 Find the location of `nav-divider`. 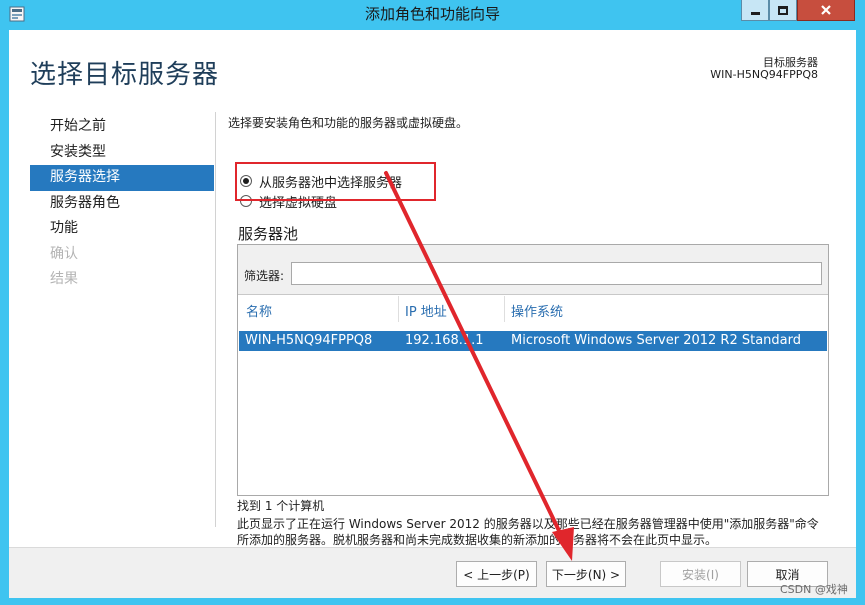

nav-divider is located at coordinates (215, 319).